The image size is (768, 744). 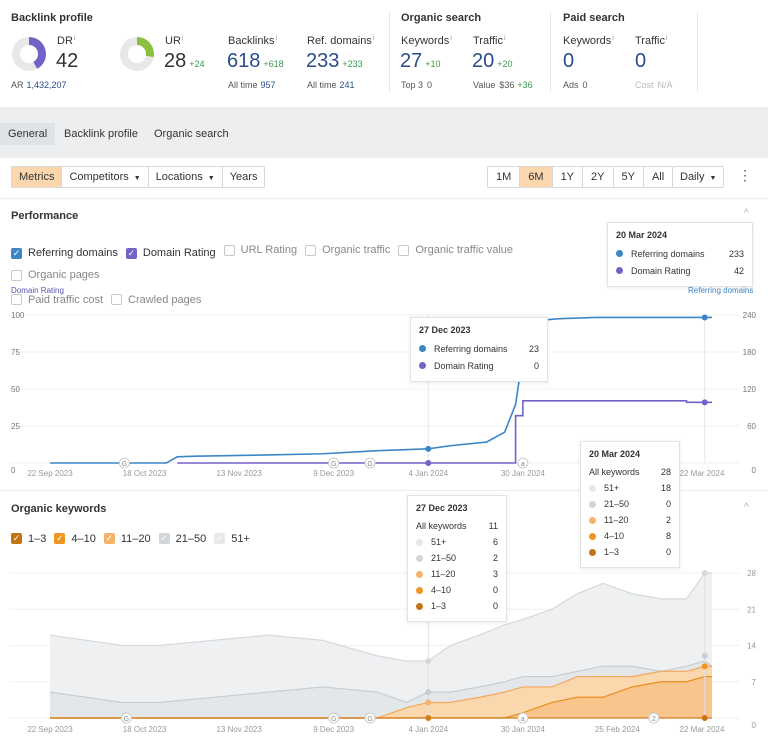 What do you see at coordinates (83, 538) in the screenshot?
I see `checkbox-label: 4–10` at bounding box center [83, 538].